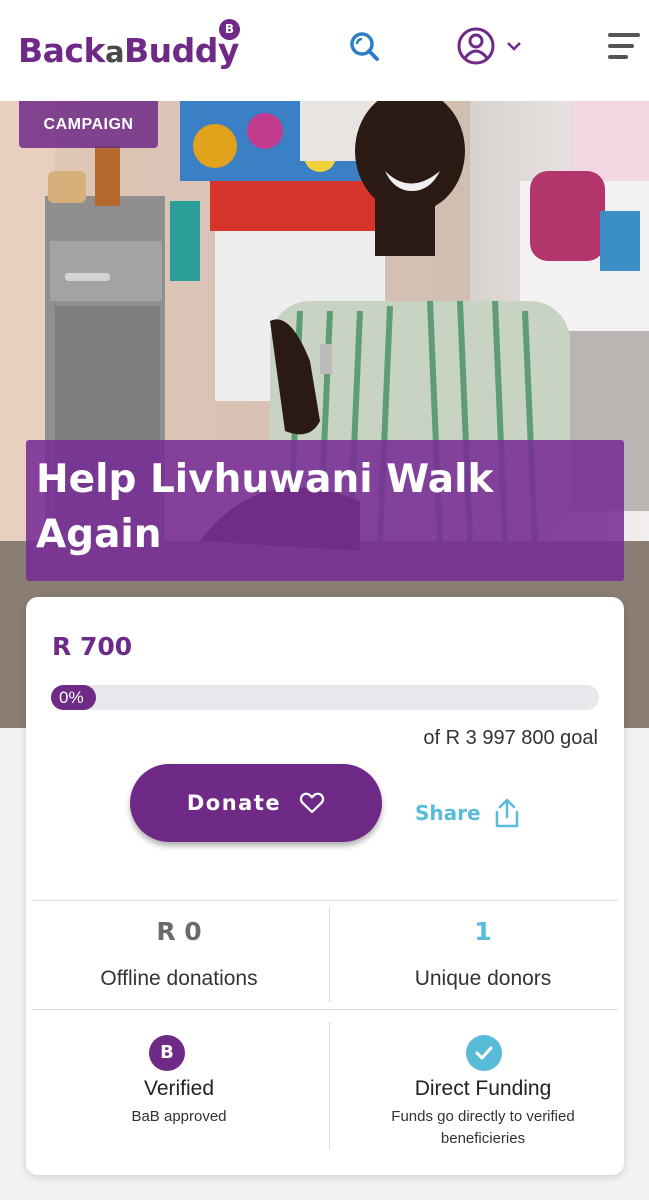 The width and height of the screenshot is (649, 1200). What do you see at coordinates (92, 646) in the screenshot?
I see `amount-raised: R 700` at bounding box center [92, 646].